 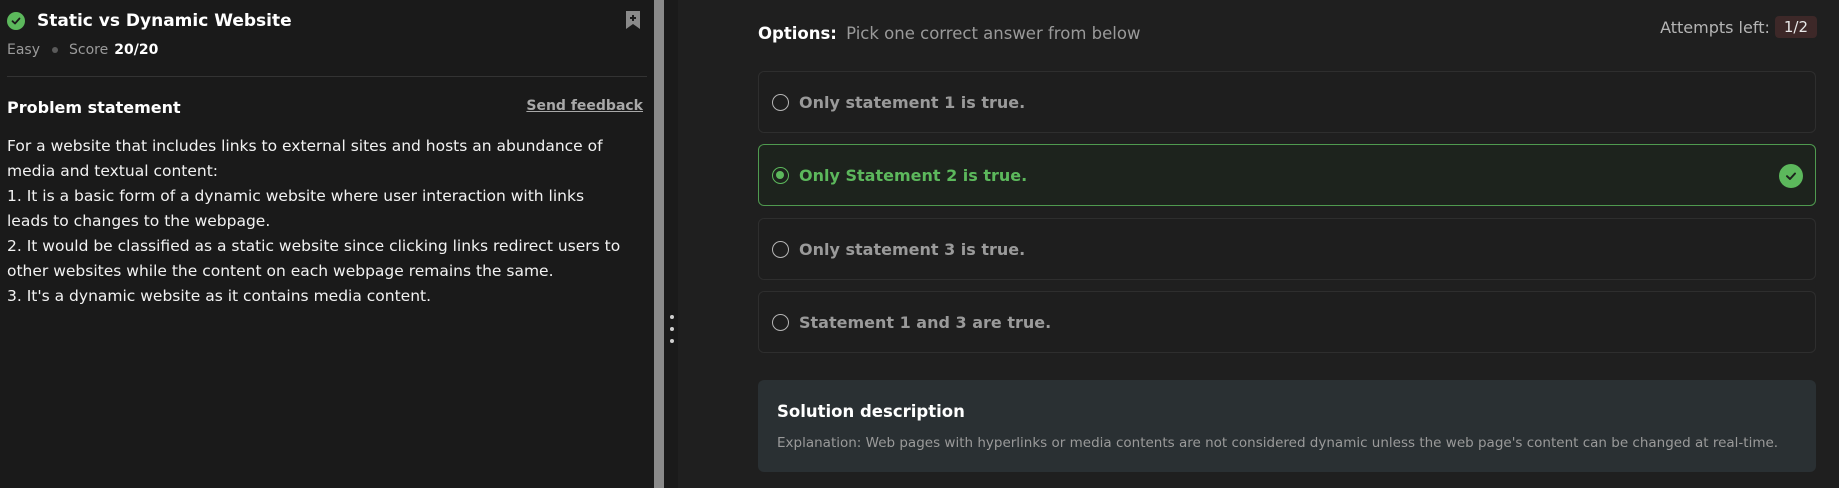 I want to click on option-text: Only statement 1 is true., so click(x=912, y=102).